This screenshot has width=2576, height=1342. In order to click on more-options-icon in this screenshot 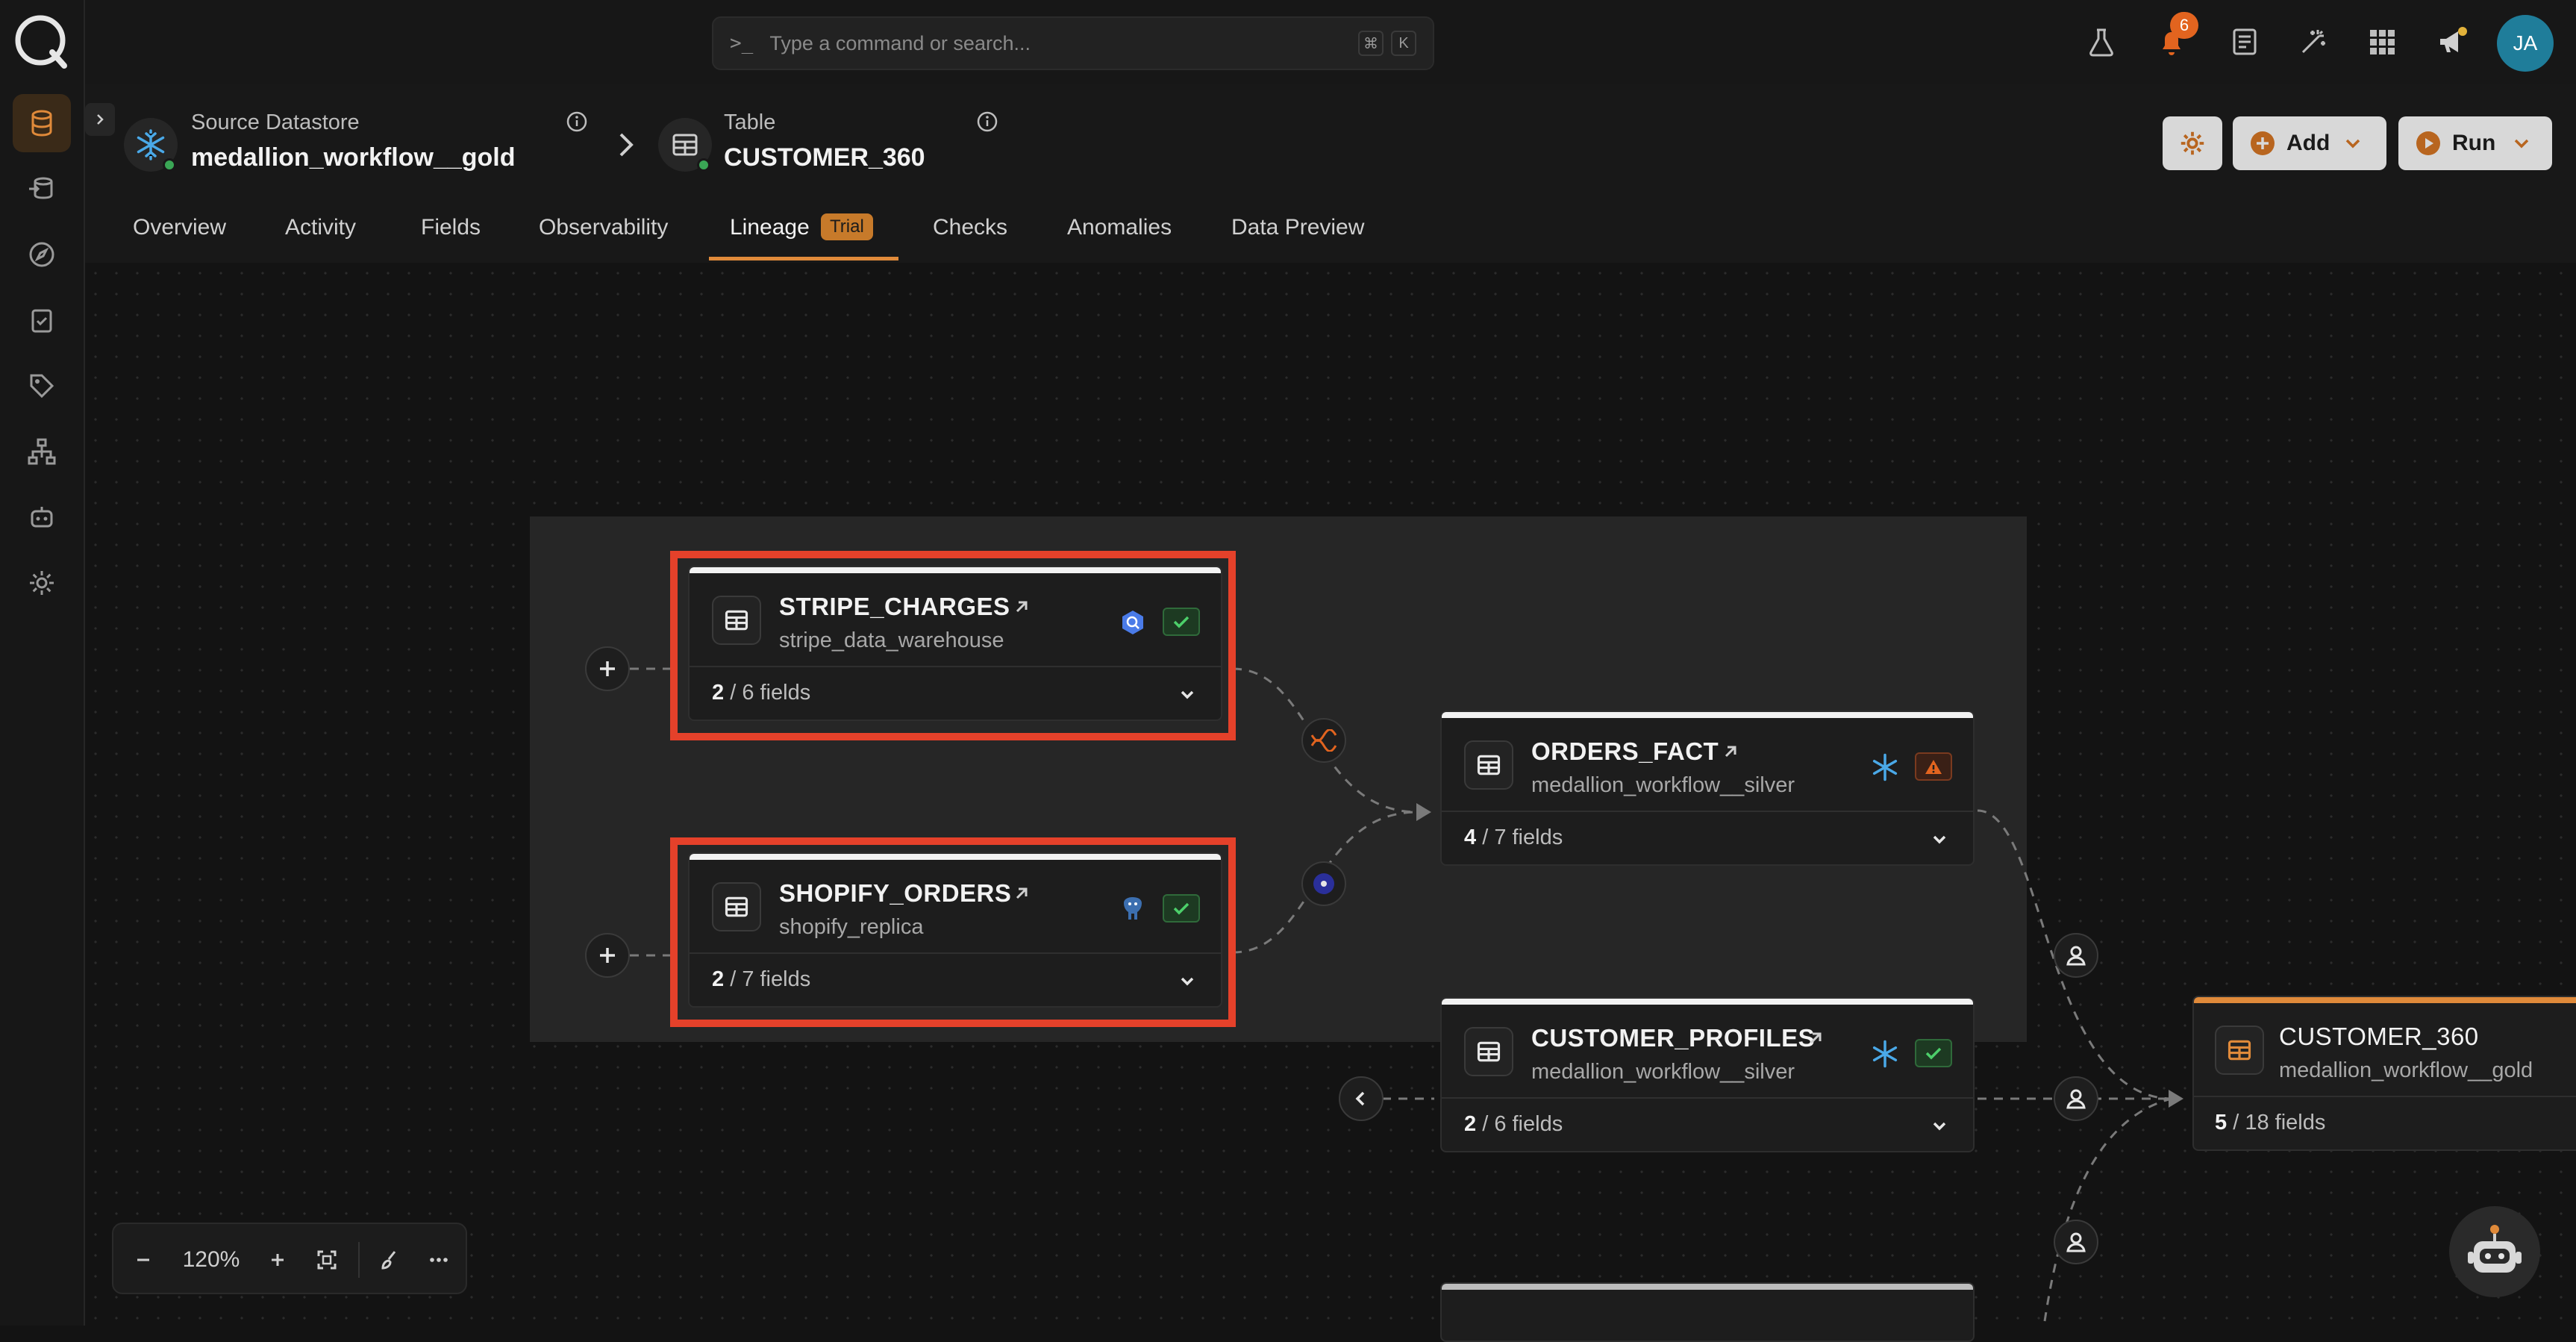, I will do `click(438, 1260)`.